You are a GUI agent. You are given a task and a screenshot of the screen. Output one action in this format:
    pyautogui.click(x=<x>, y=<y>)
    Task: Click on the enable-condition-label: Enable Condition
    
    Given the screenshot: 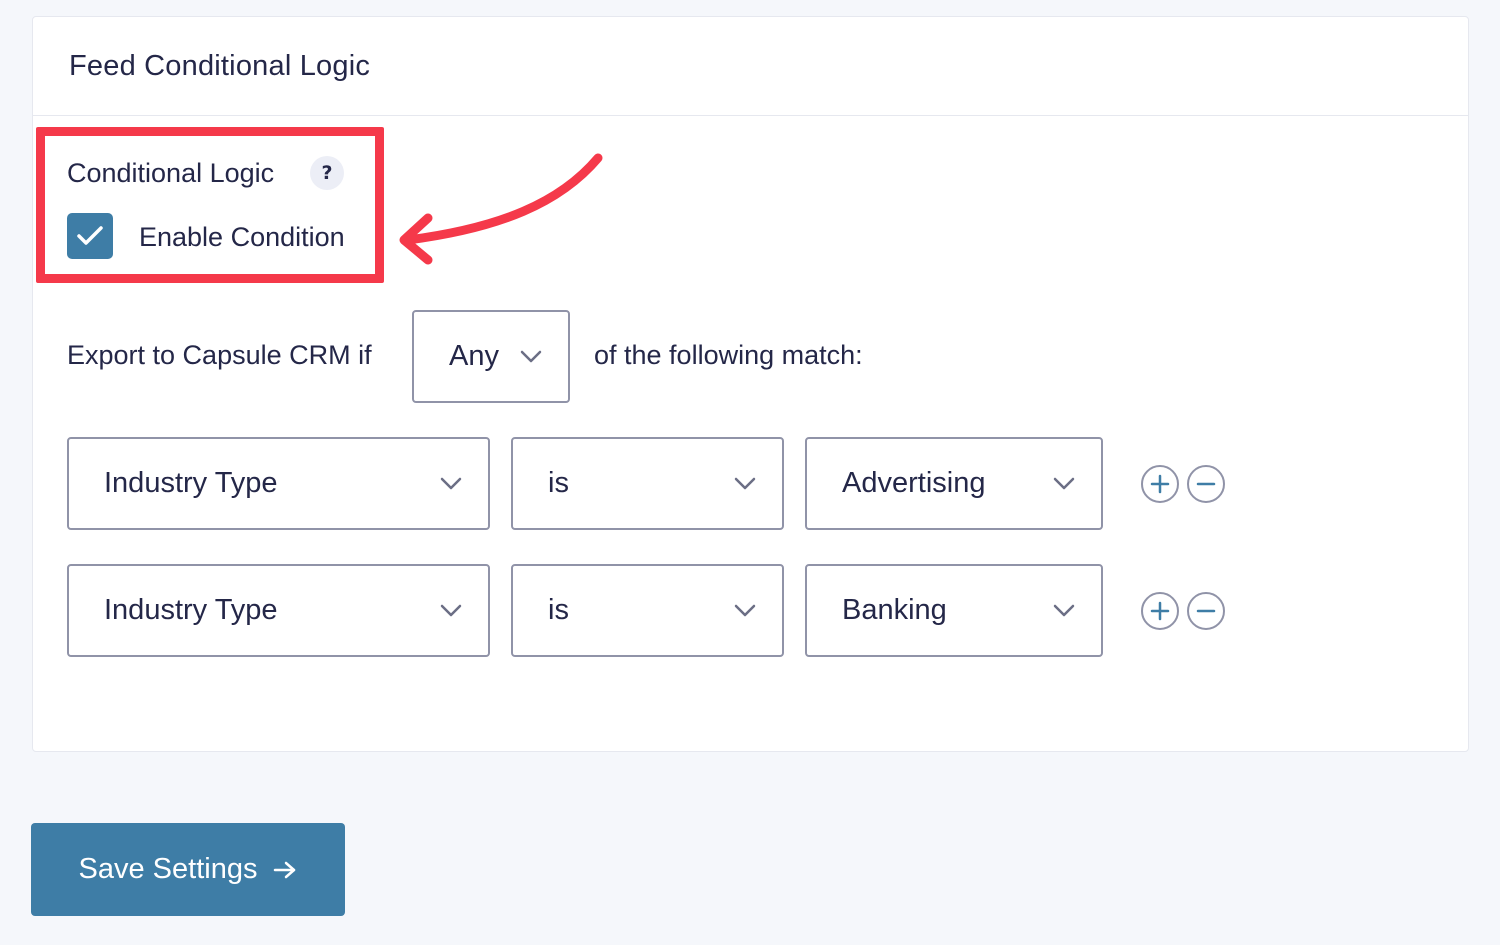 What is the action you would take?
    pyautogui.click(x=242, y=237)
    